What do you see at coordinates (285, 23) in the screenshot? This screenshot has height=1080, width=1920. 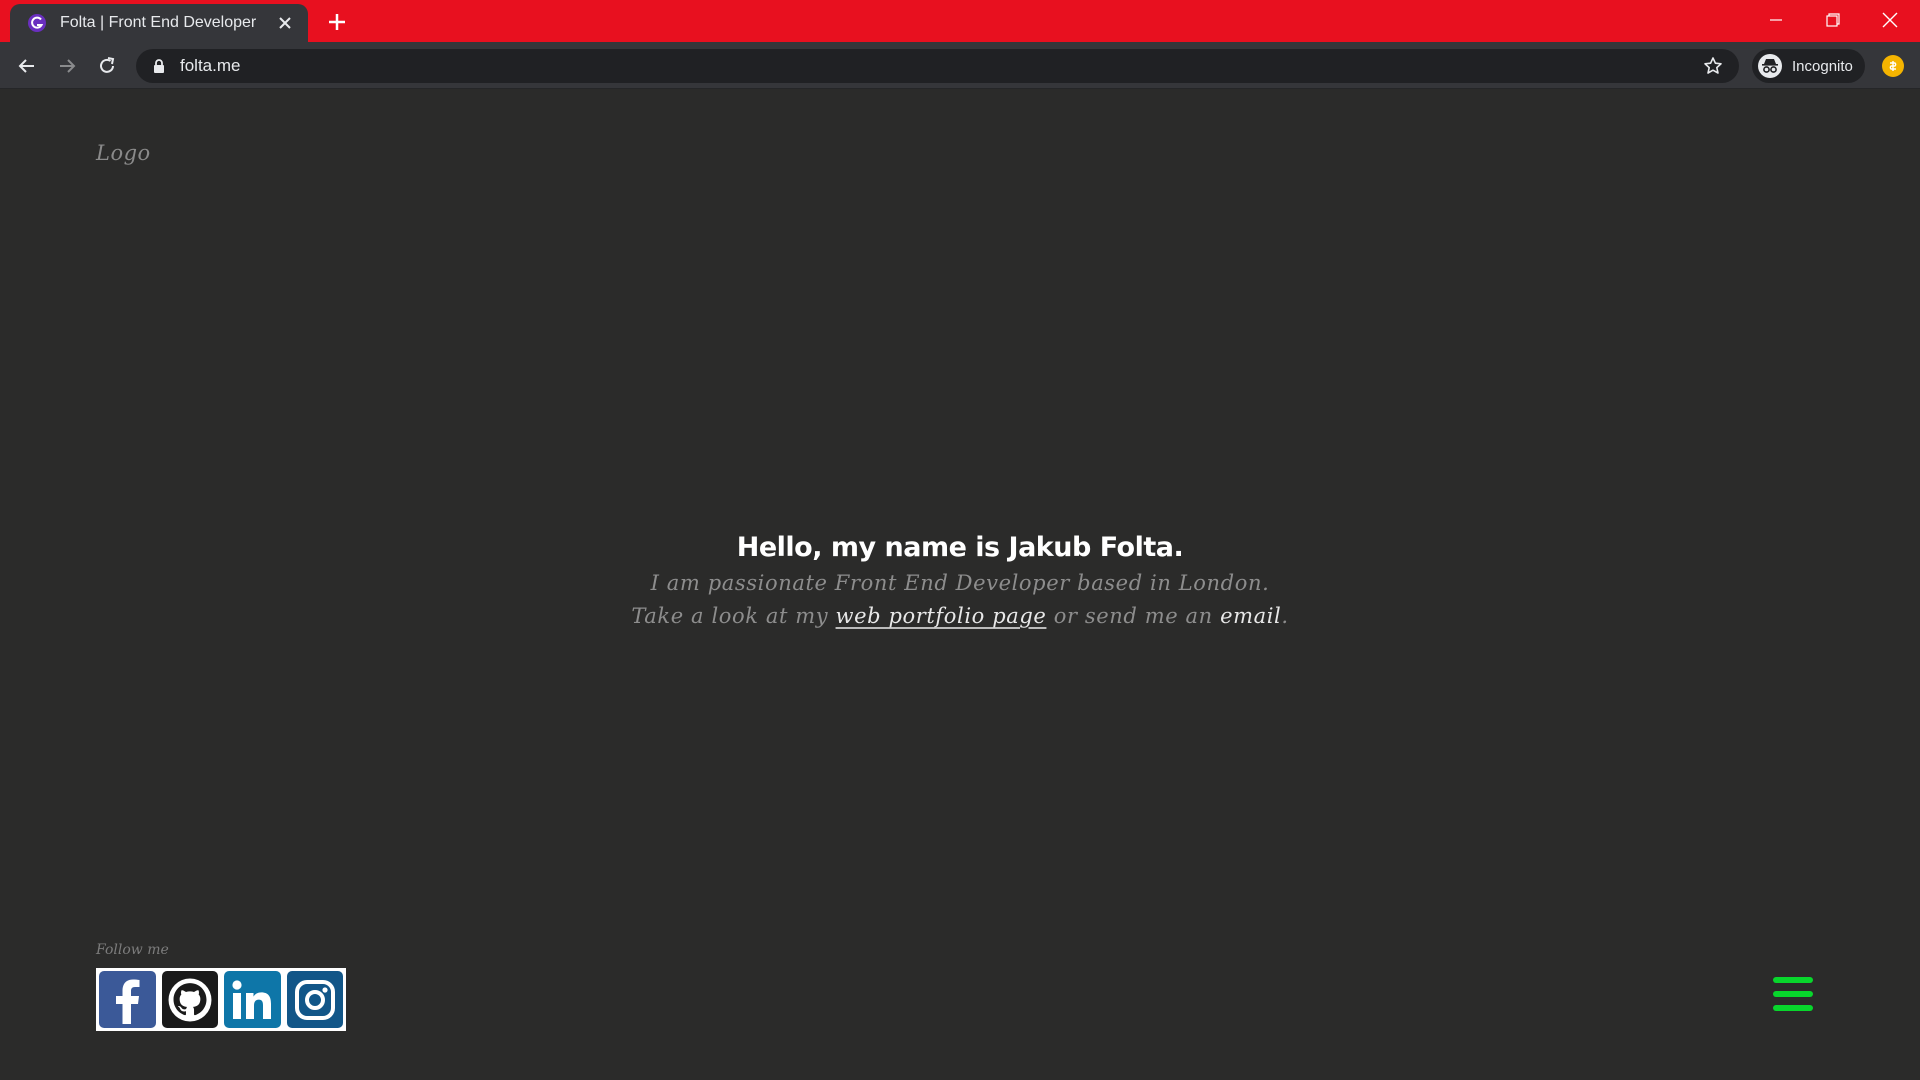 I see `tab-close-icon` at bounding box center [285, 23].